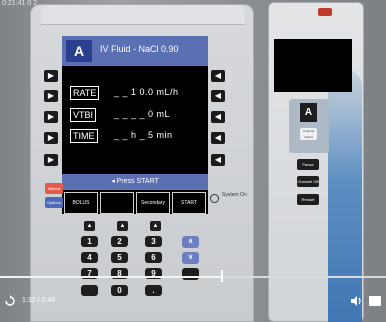 The image size is (386, 322). Describe the element at coordinates (190, 274) in the screenshot. I see `nav-extra-button` at that location.